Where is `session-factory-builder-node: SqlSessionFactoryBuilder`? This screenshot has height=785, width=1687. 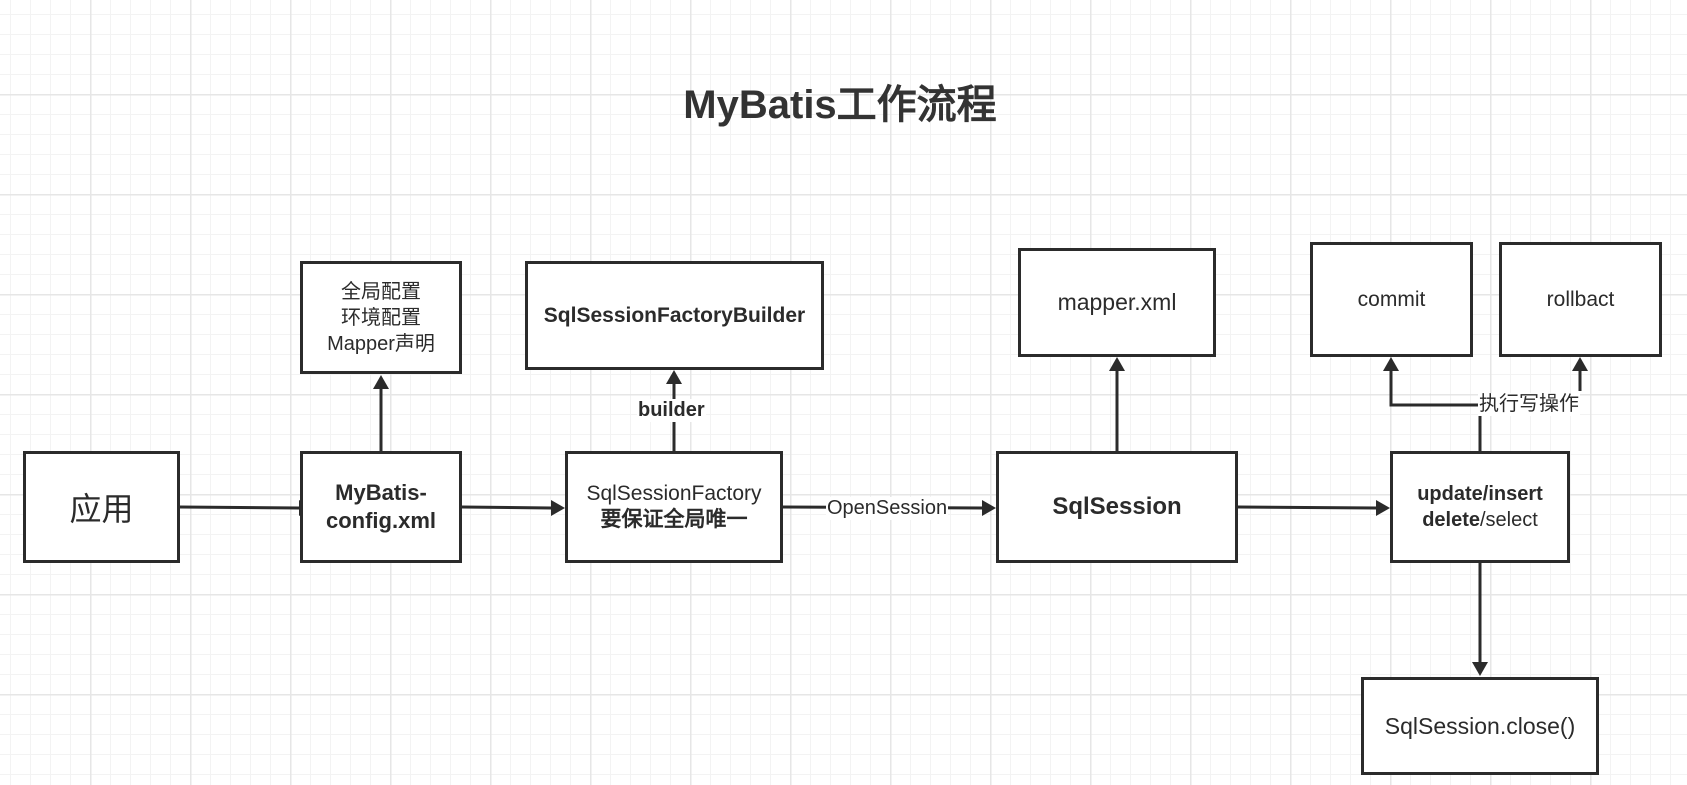
session-factory-builder-node: SqlSessionFactoryBuilder is located at coordinates (674, 315).